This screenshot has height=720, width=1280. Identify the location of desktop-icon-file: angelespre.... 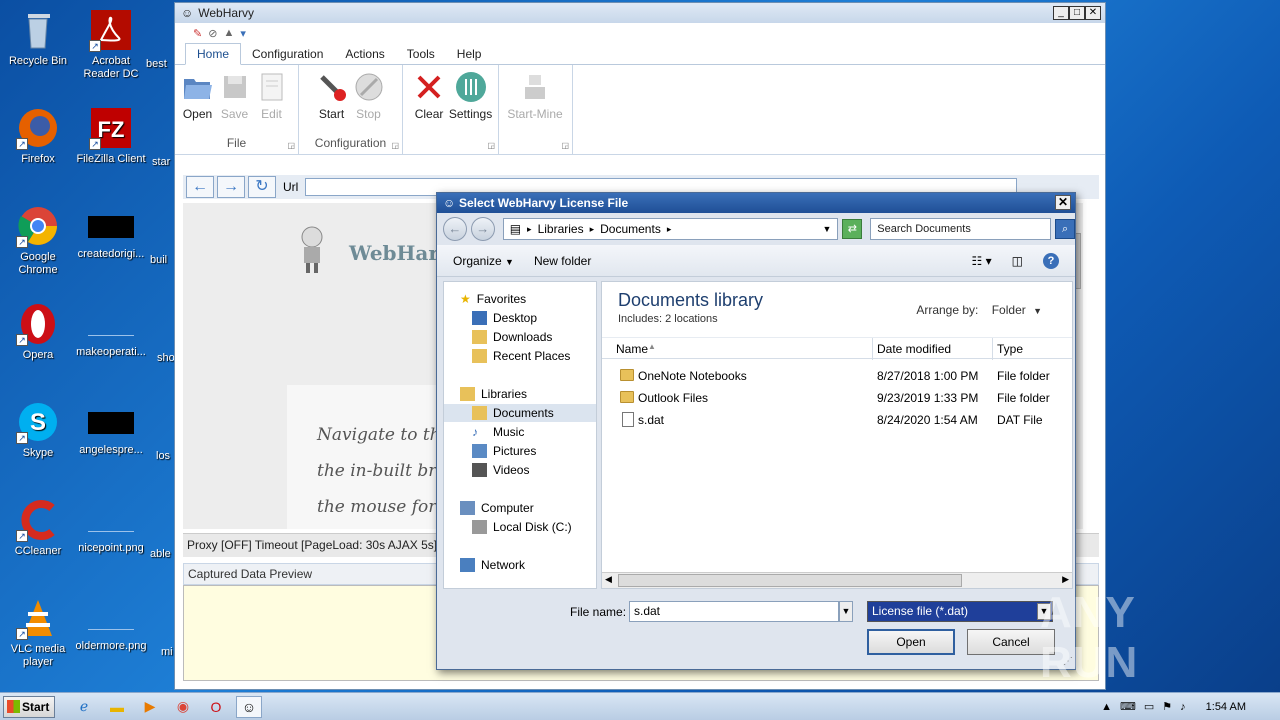
(111, 428).